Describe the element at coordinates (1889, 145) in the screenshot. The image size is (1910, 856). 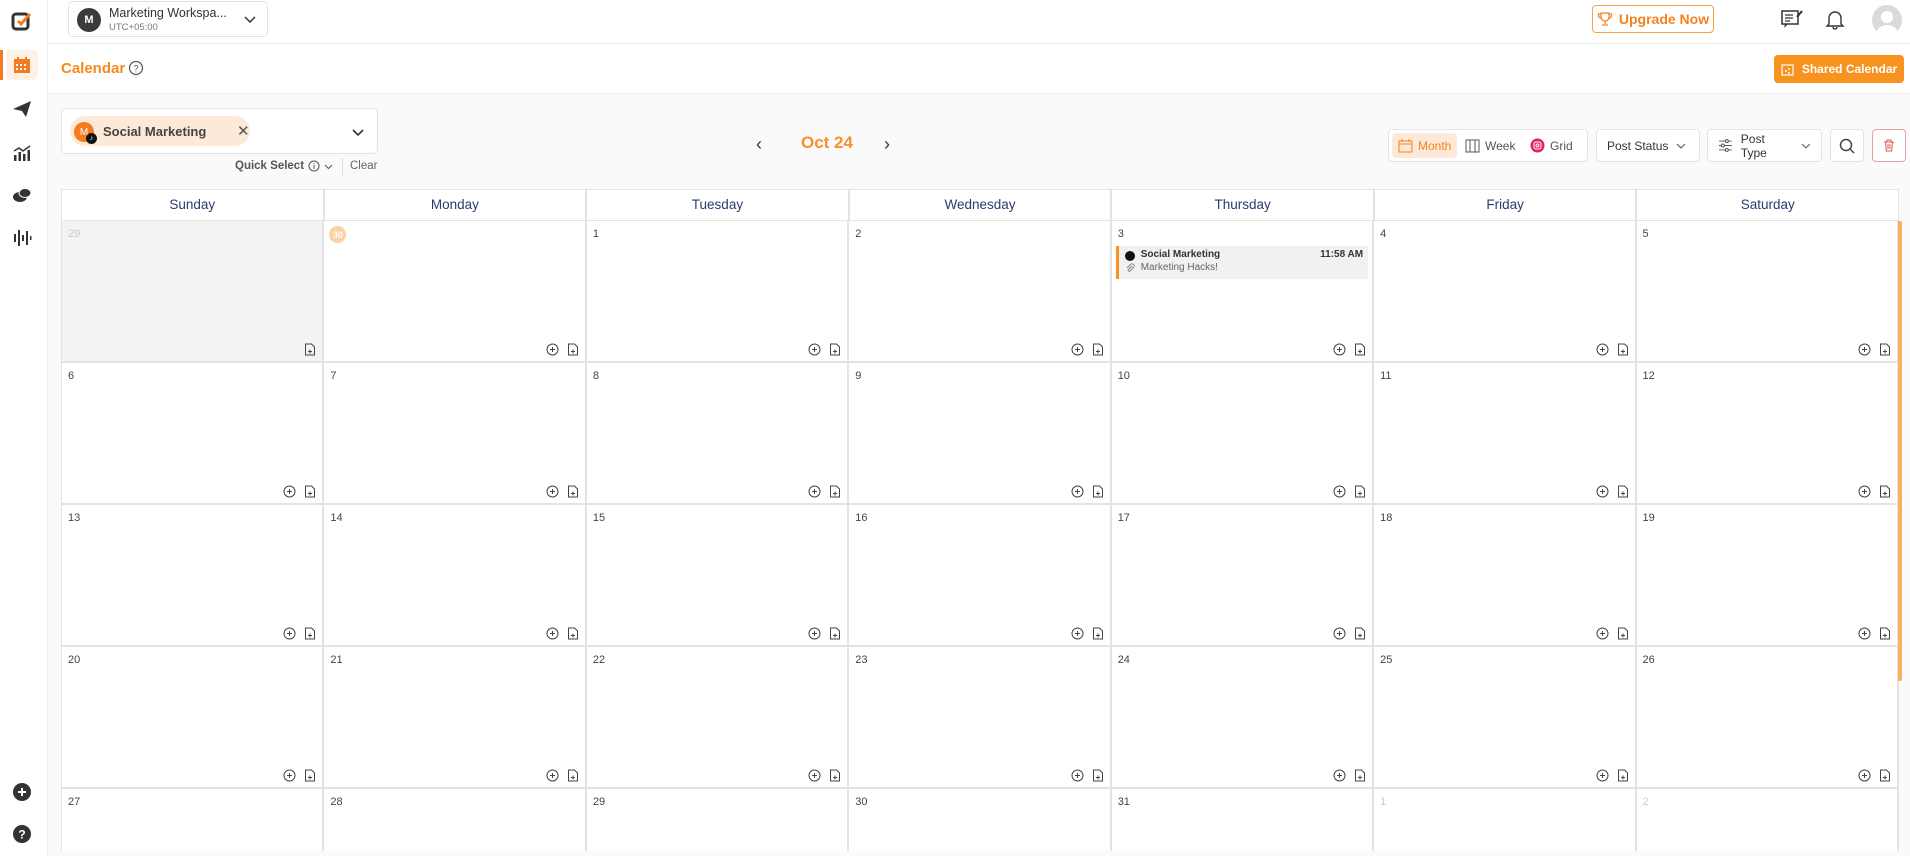
I see `delete-button` at that location.